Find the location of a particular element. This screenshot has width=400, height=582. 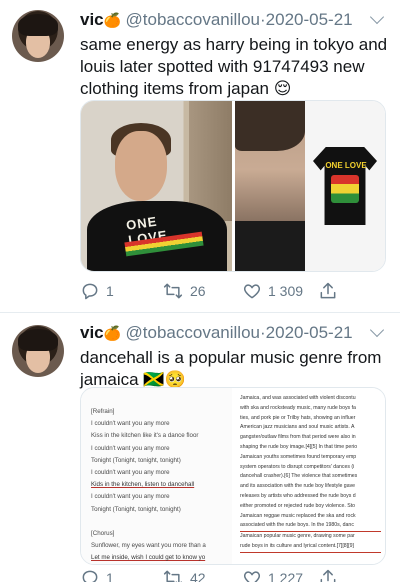

shirt-print-text: ONE LOVE is located at coordinates (346, 165).